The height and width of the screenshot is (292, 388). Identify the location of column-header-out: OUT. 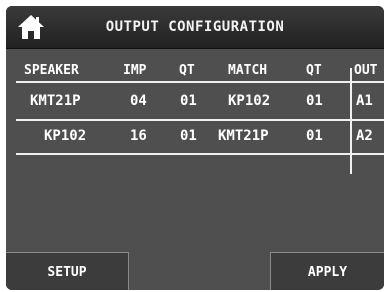
(366, 70).